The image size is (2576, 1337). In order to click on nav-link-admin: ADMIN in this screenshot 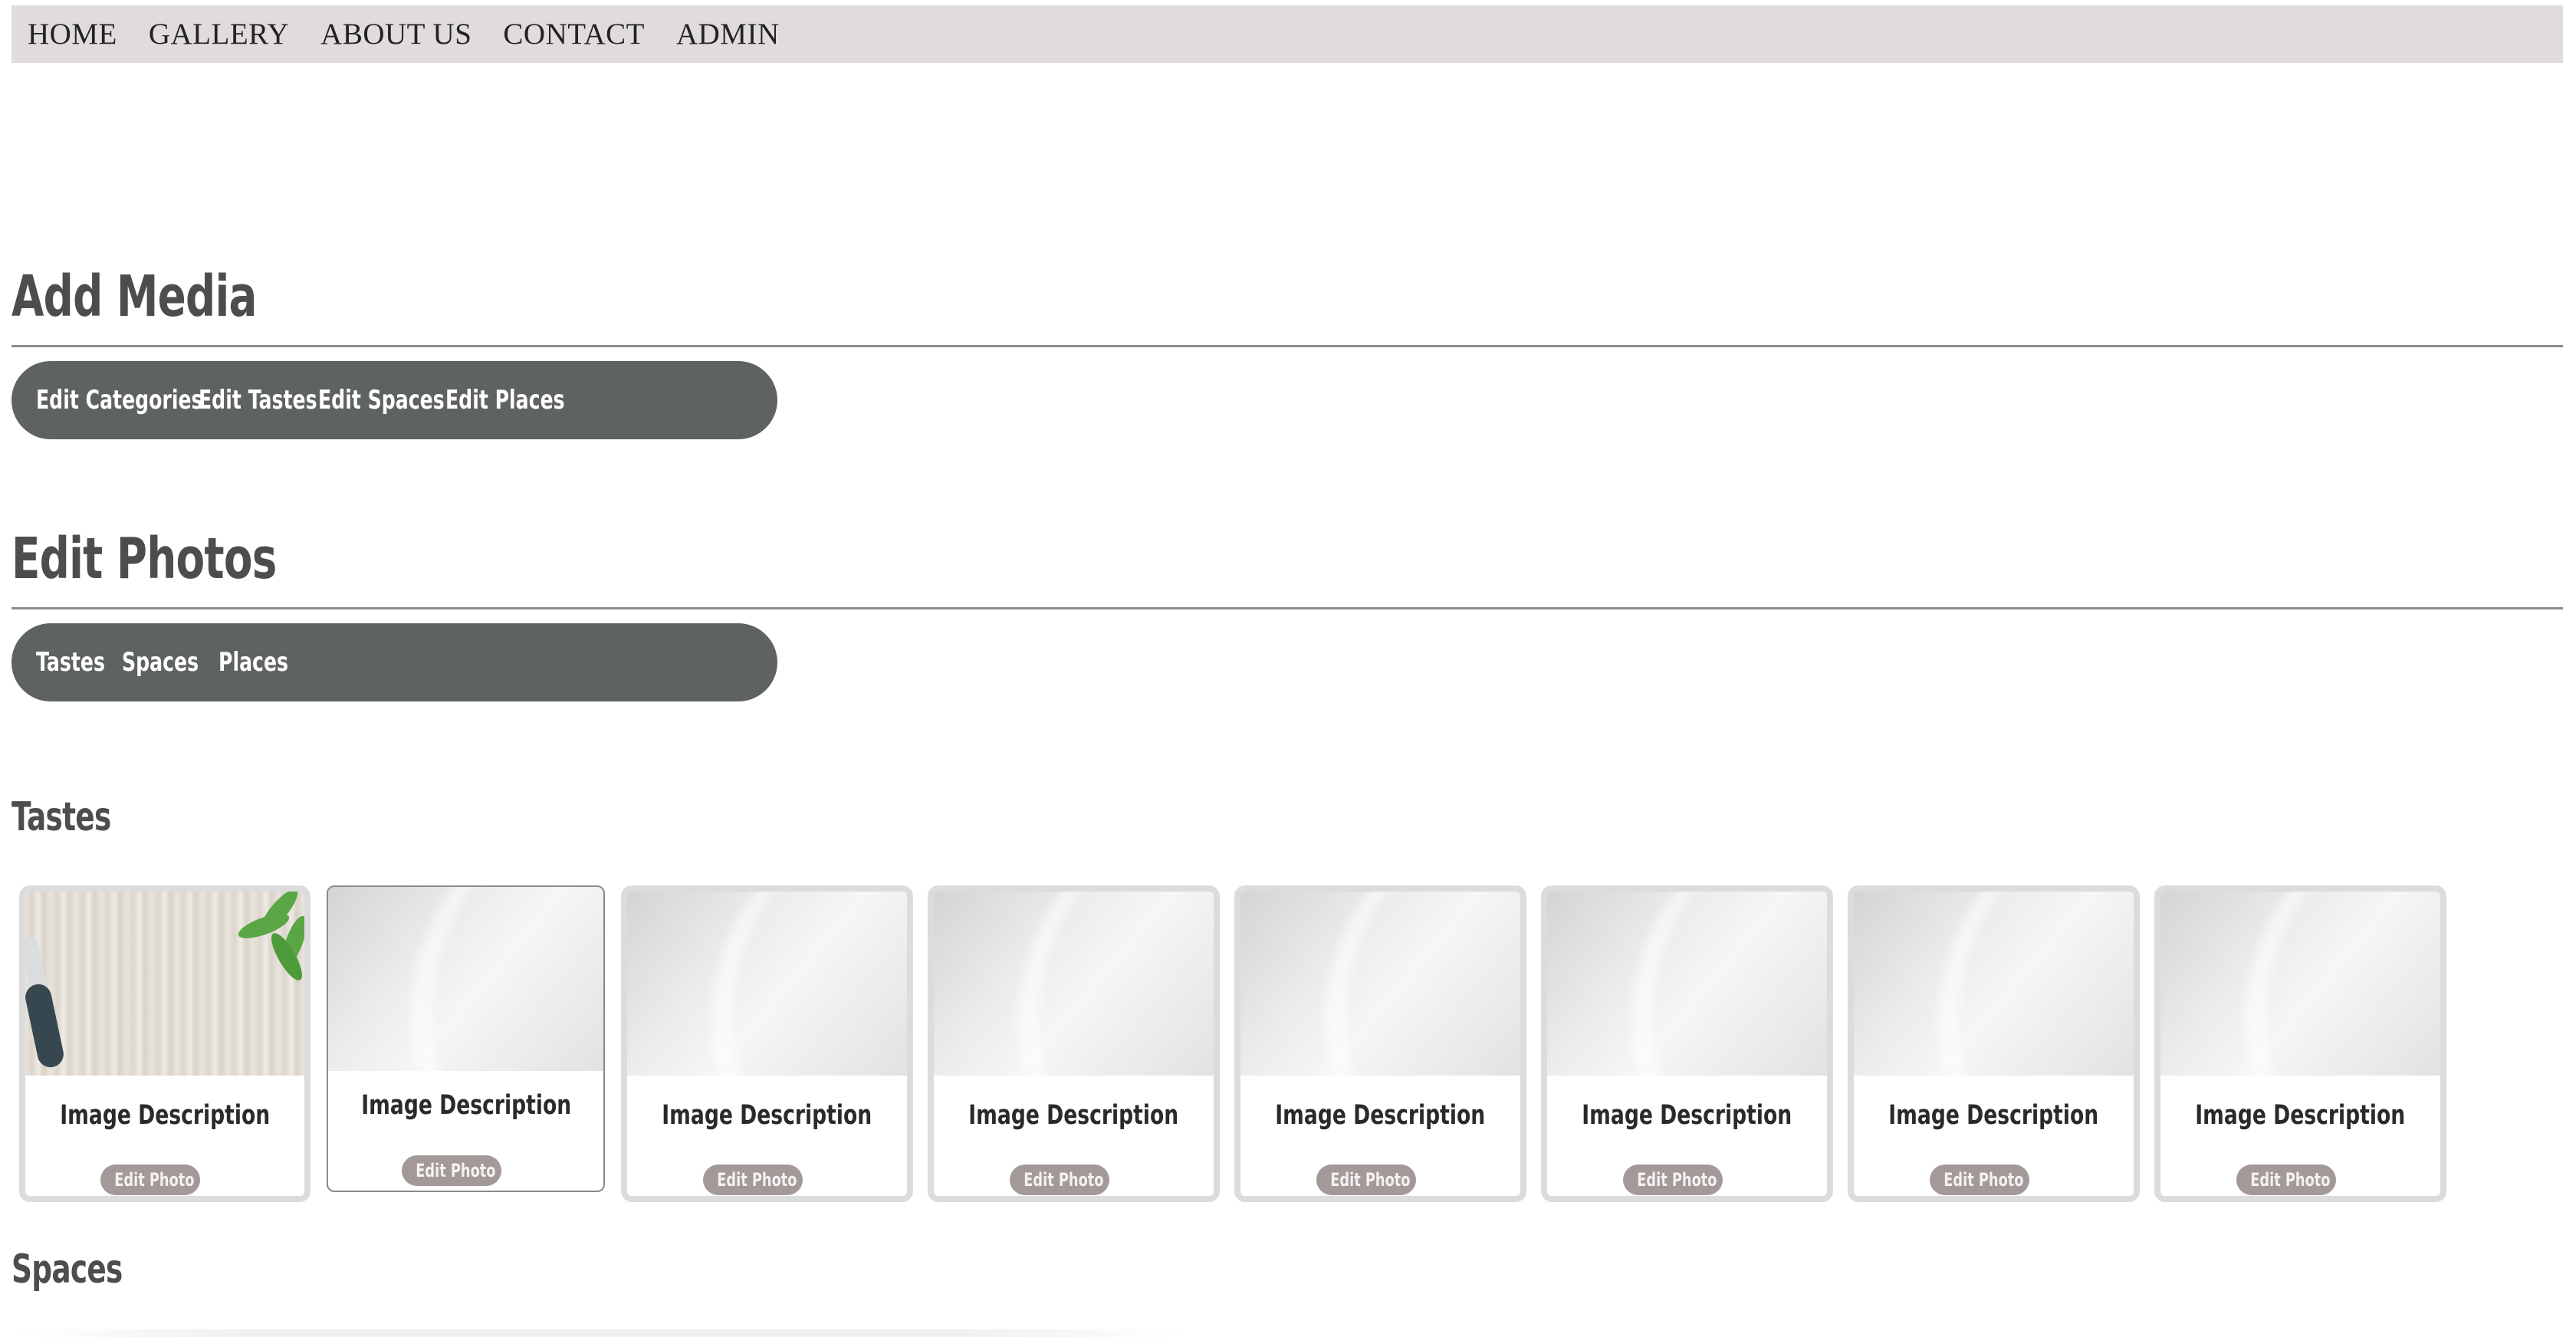, I will do `click(728, 34)`.